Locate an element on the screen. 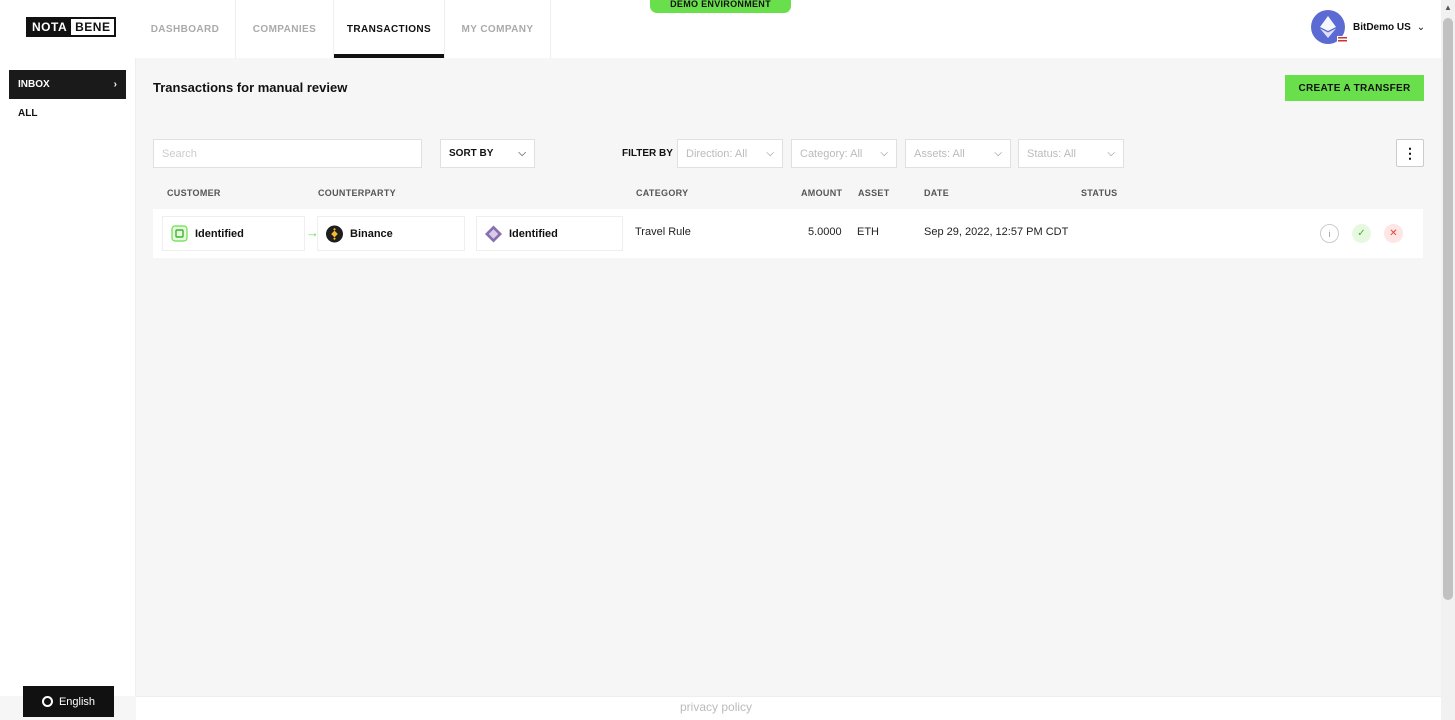  date-cell: Sep 29, 2022, 12:57 PM CDT is located at coordinates (996, 232).